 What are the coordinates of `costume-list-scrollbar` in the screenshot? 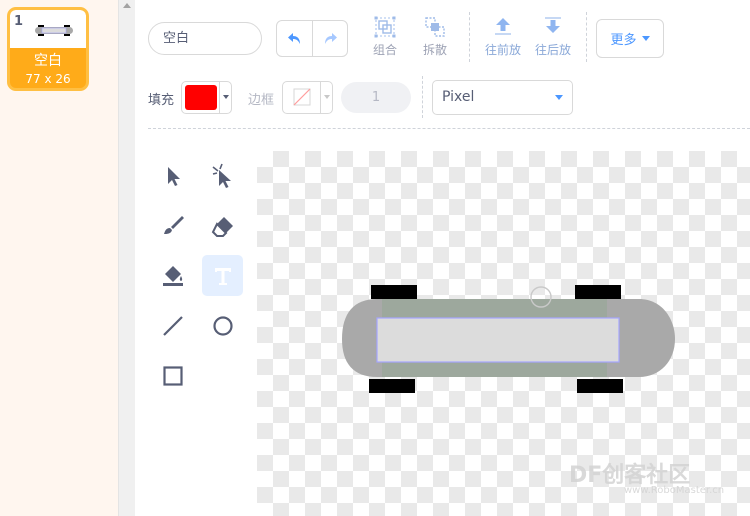 It's located at (126, 258).